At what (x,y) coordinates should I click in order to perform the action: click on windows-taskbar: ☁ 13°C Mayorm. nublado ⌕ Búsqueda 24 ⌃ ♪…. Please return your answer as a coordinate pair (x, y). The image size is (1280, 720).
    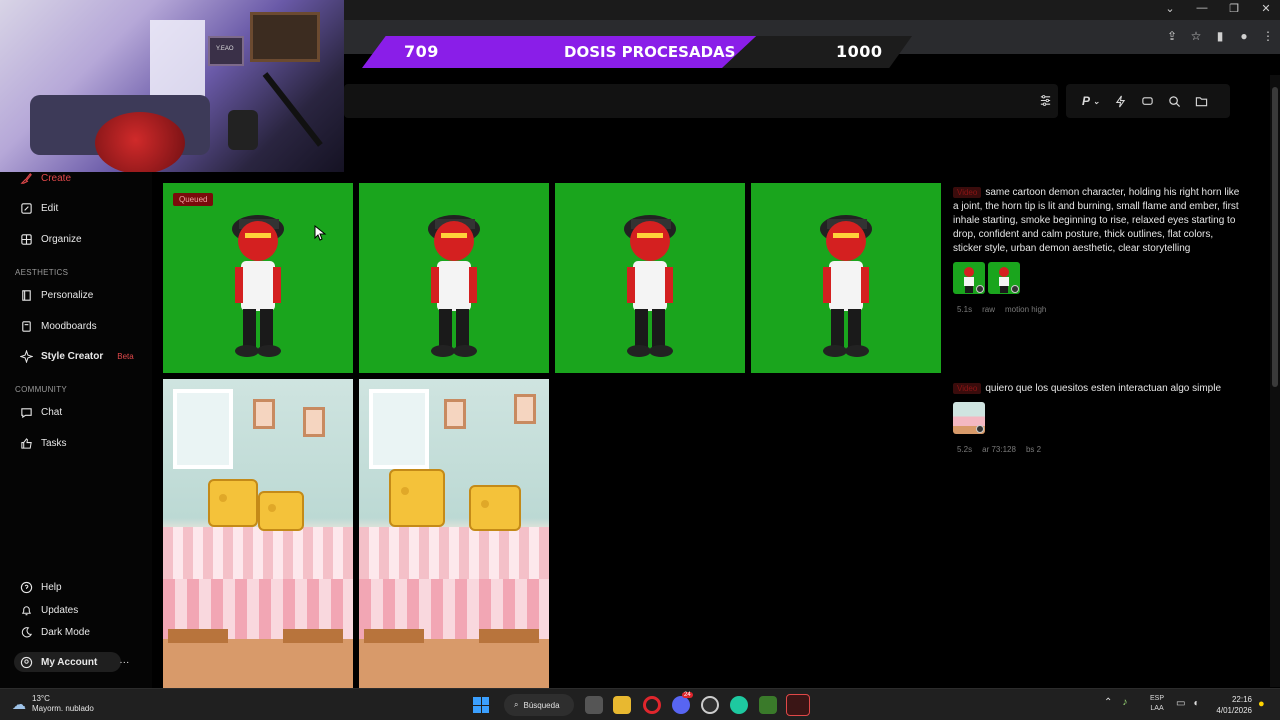
    Looking at the image, I should click on (640, 704).